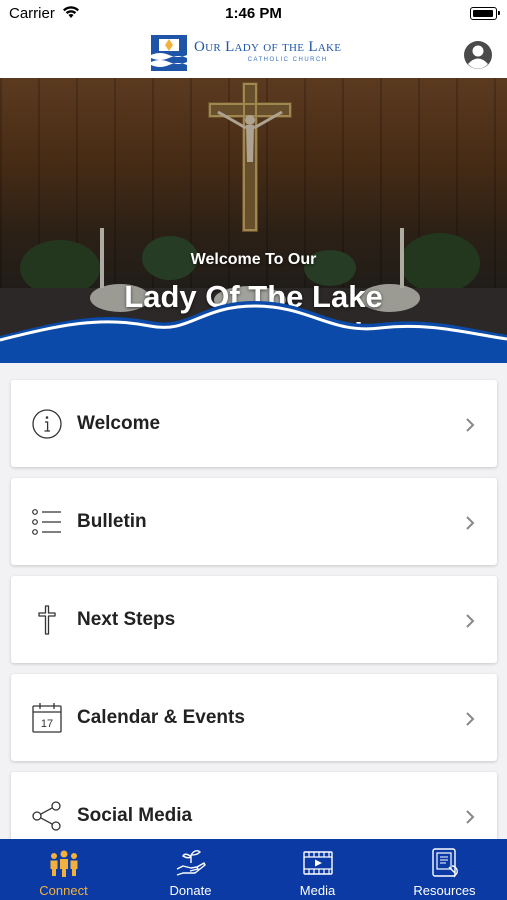 The image size is (507, 900). What do you see at coordinates (253, 332) in the screenshot?
I see `wave-divider` at bounding box center [253, 332].